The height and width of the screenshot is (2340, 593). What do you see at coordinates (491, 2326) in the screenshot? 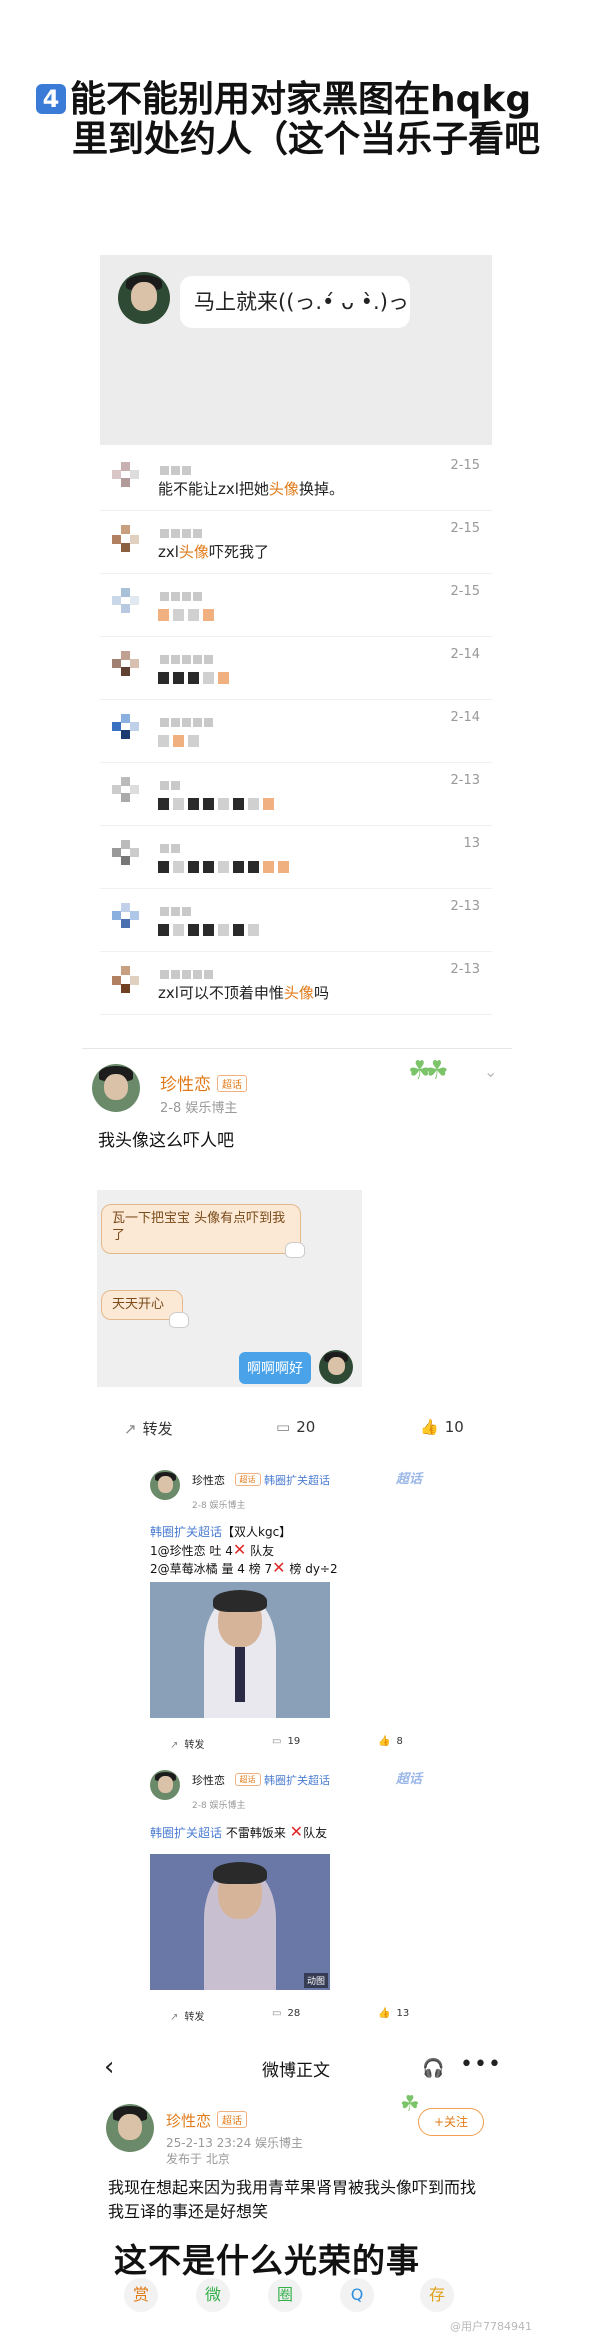
I see `watermark: @用户7784941` at bounding box center [491, 2326].